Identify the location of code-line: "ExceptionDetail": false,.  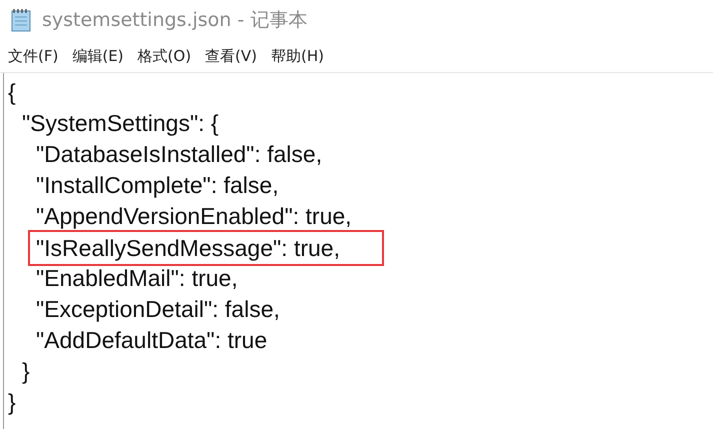
(158, 309).